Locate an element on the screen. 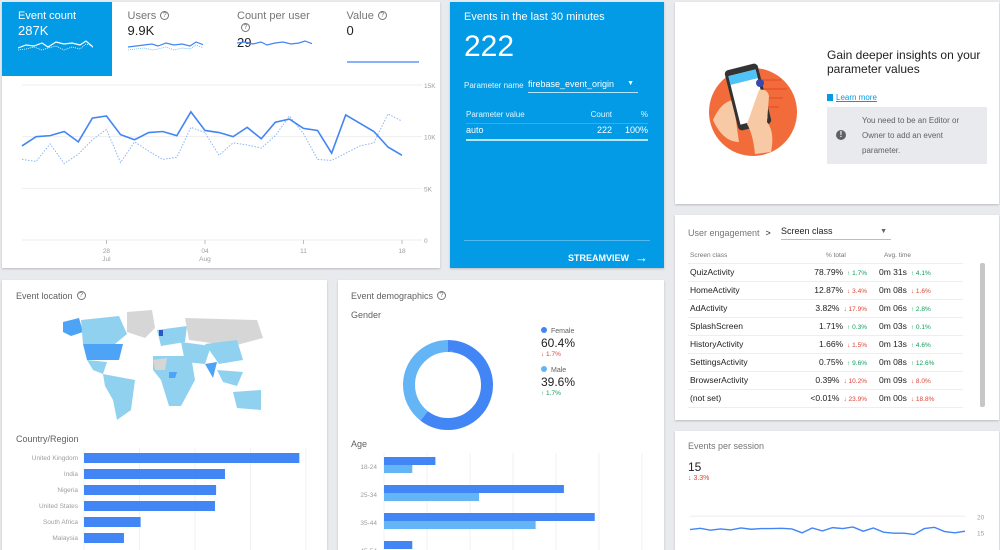  category-label: Nigeria is located at coordinates (67, 490).